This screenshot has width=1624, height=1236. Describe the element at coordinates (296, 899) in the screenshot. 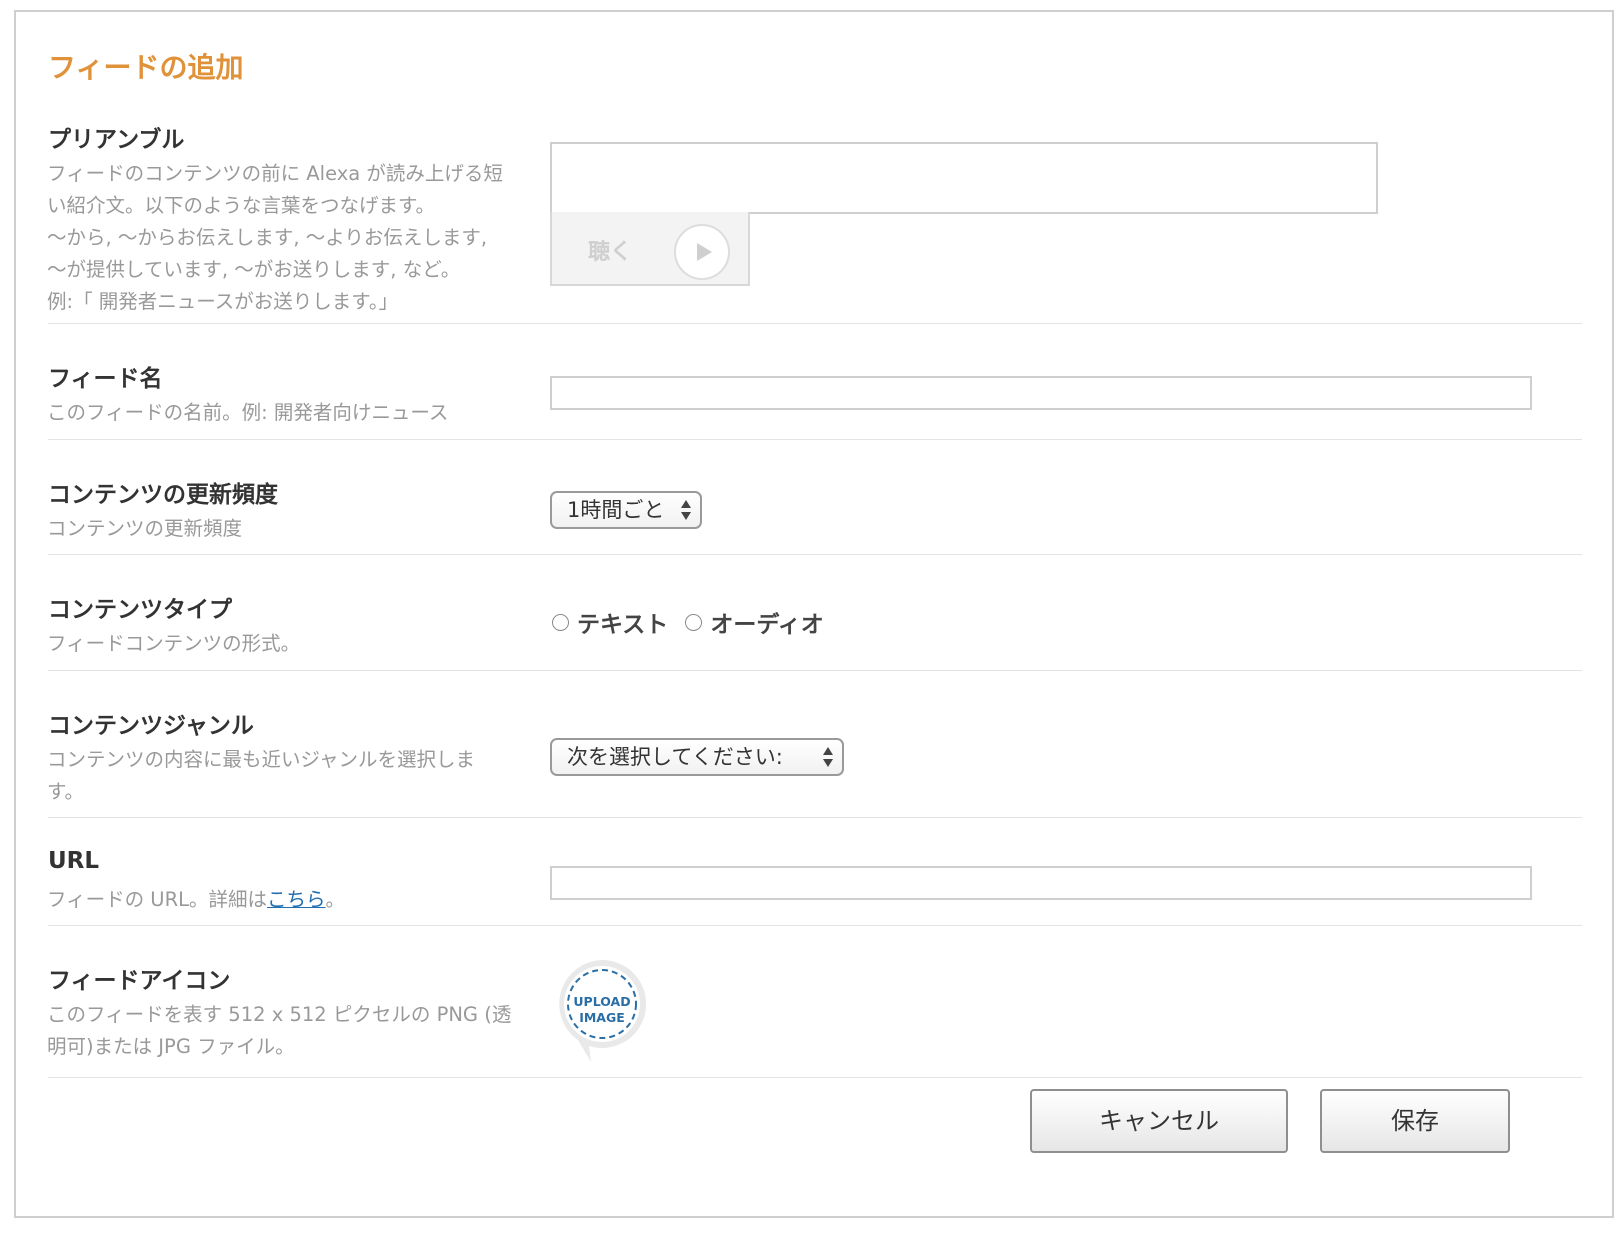

I see `details-link: こちら` at that location.